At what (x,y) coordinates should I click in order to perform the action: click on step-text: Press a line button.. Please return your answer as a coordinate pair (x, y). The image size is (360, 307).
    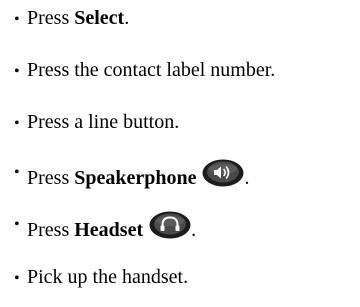
    Looking at the image, I should click on (103, 122).